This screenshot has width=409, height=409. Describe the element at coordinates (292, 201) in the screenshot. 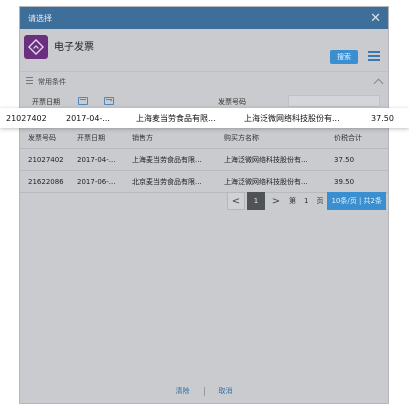

I see `goto-prefix: 第` at that location.